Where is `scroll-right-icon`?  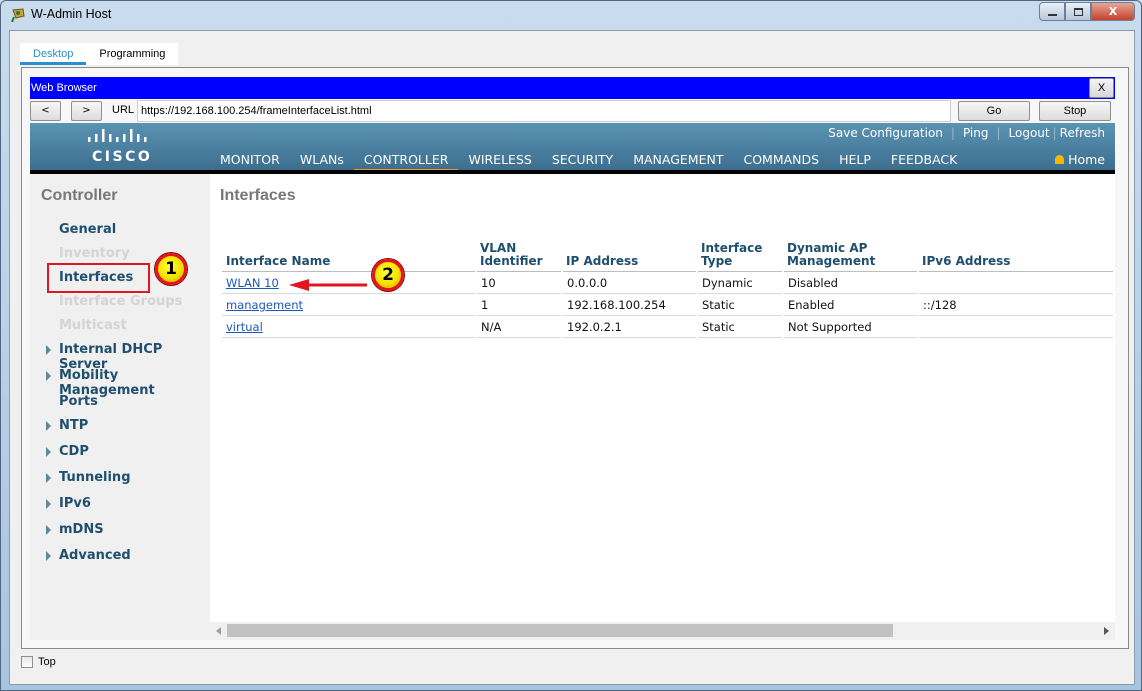 scroll-right-icon is located at coordinates (1106, 631).